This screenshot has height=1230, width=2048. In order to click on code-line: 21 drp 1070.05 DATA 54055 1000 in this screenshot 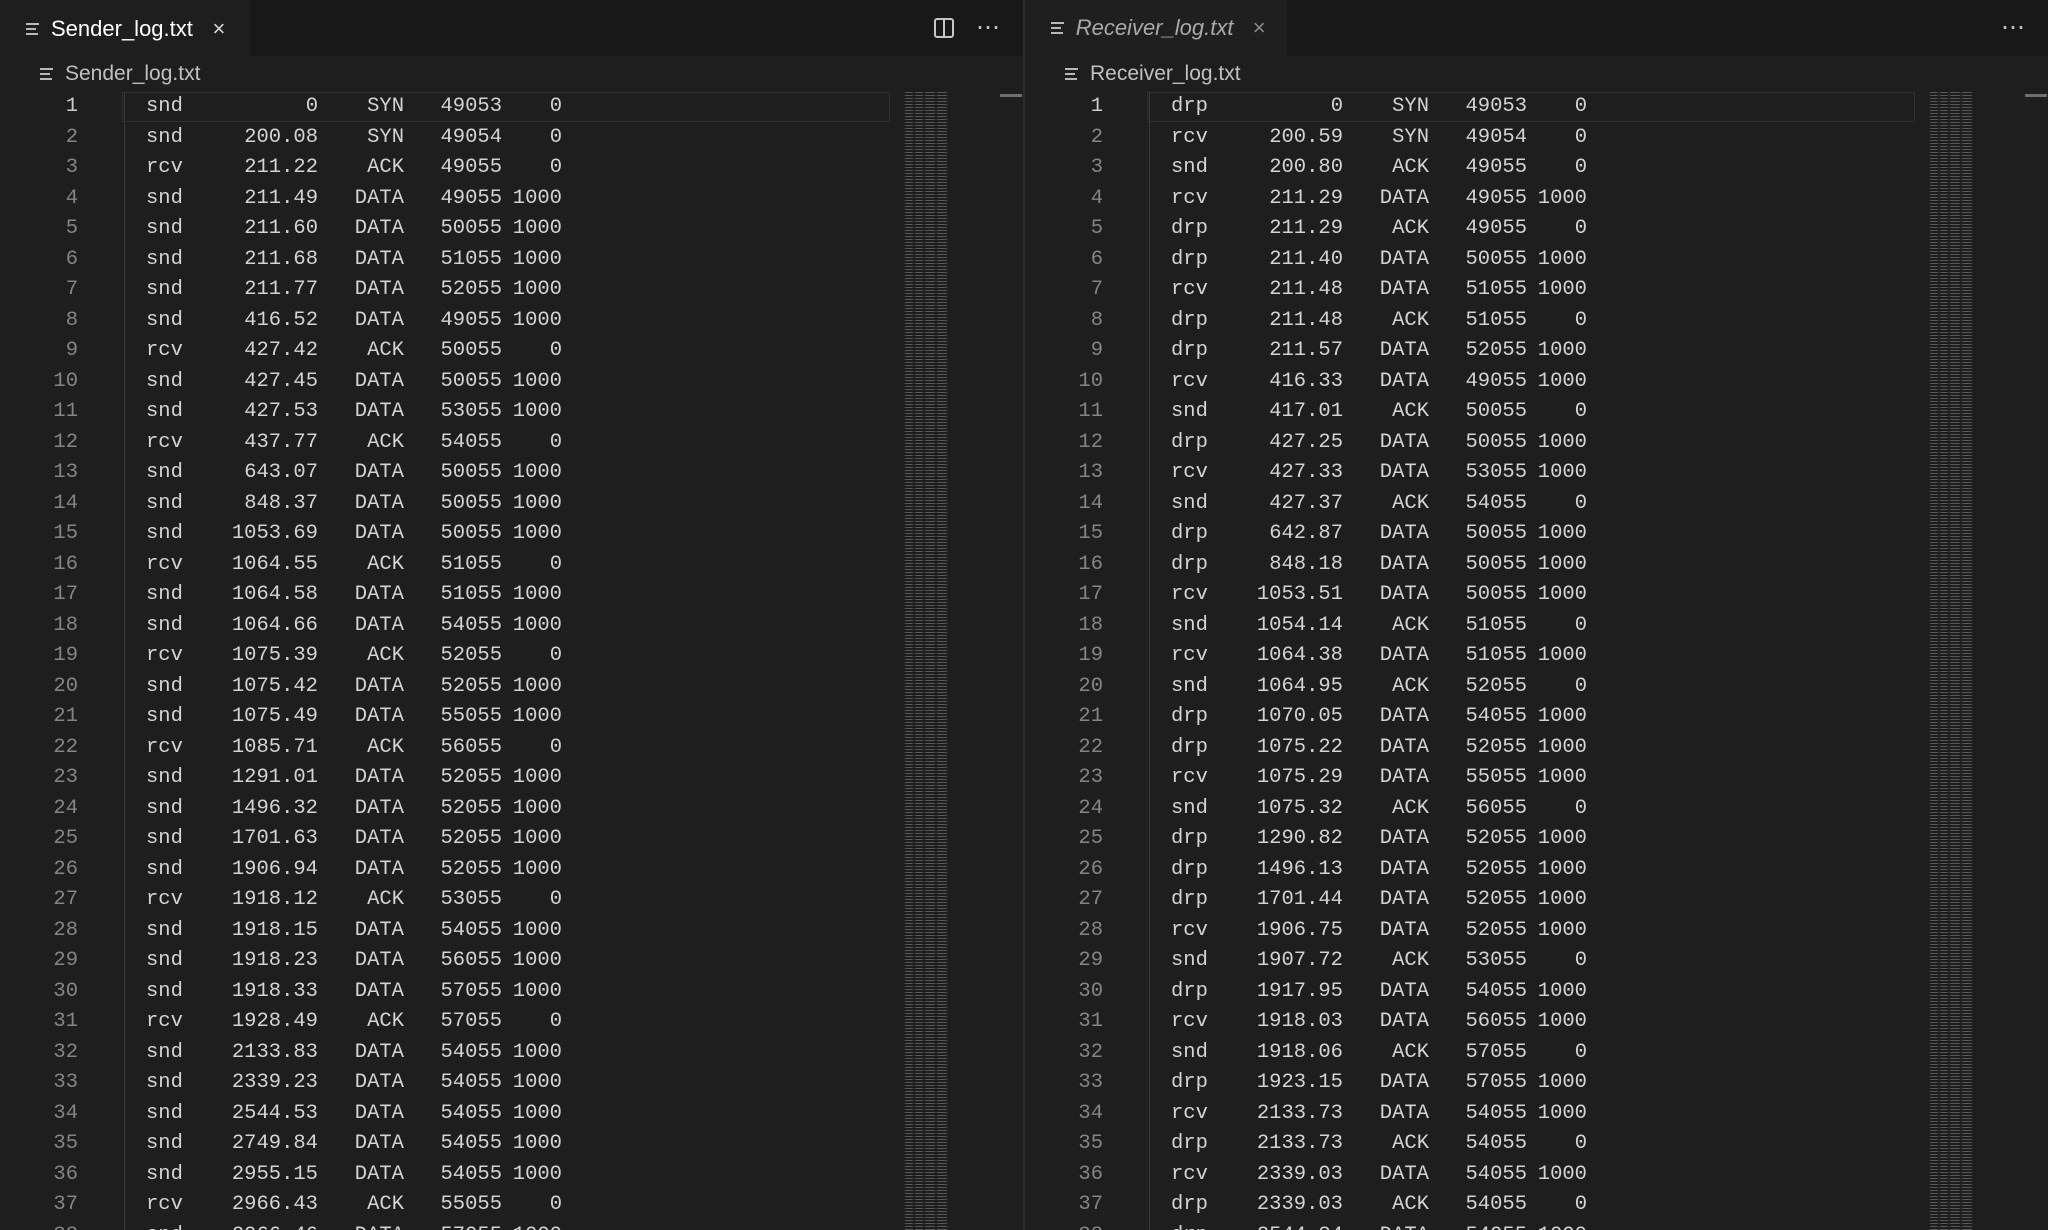, I will do `click(1475, 717)`.